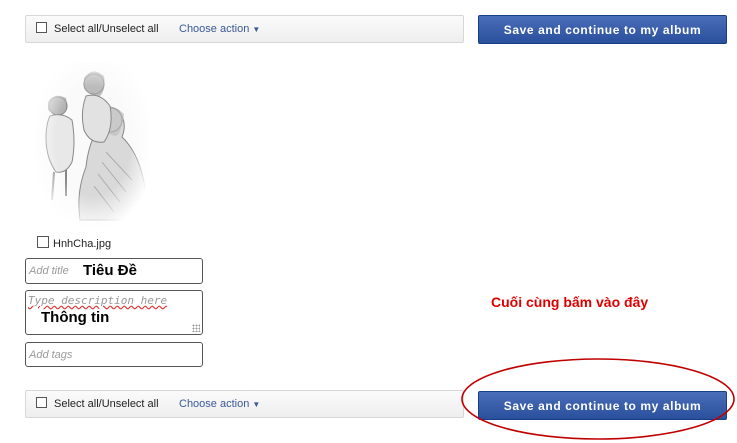 The image size is (737, 443). I want to click on top-toolbar: Select all/Unselect all Choose action ▼, so click(244, 29).